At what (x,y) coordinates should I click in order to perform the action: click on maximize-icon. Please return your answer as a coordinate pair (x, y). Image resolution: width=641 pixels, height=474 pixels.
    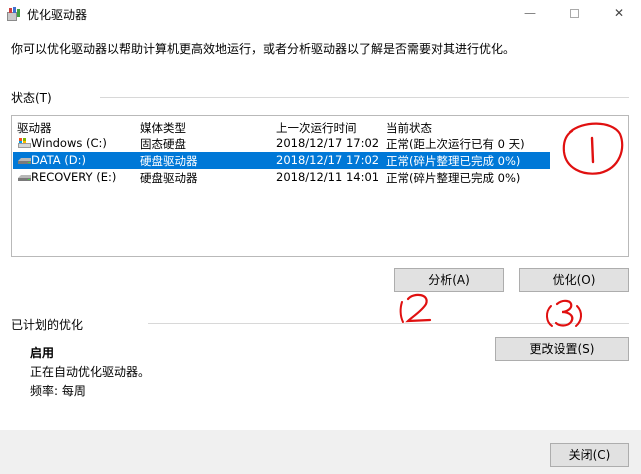
    Looking at the image, I should click on (574, 13).